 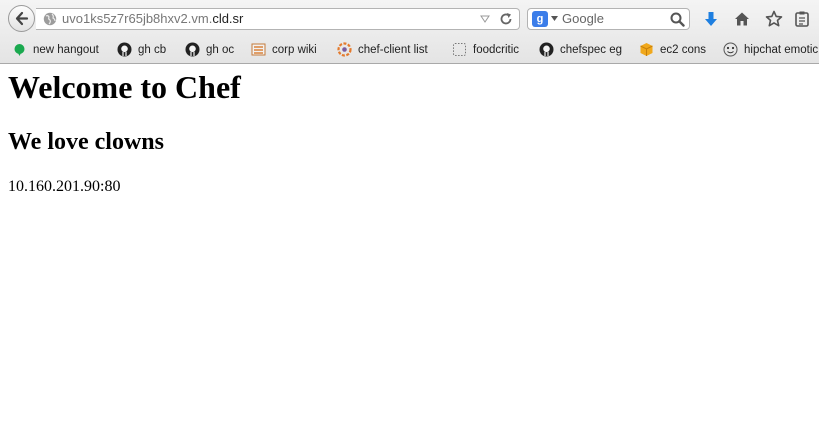 I want to click on server-address: 10.160.201.90:80, so click(x=64, y=186).